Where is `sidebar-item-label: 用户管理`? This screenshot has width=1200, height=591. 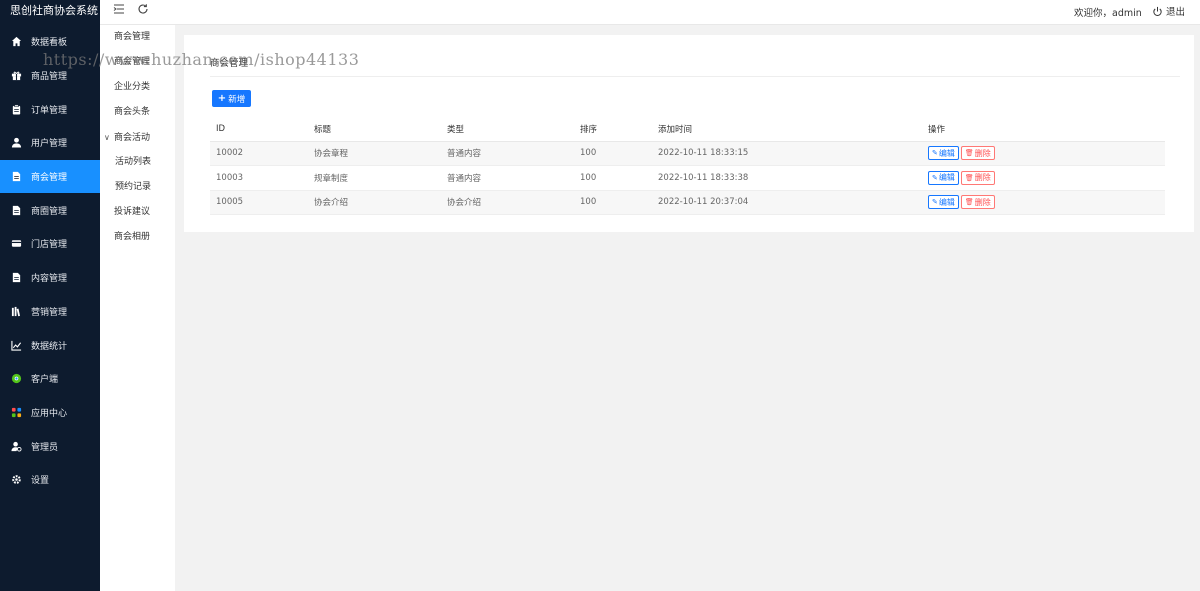
sidebar-item-label: 用户管理 is located at coordinates (49, 144).